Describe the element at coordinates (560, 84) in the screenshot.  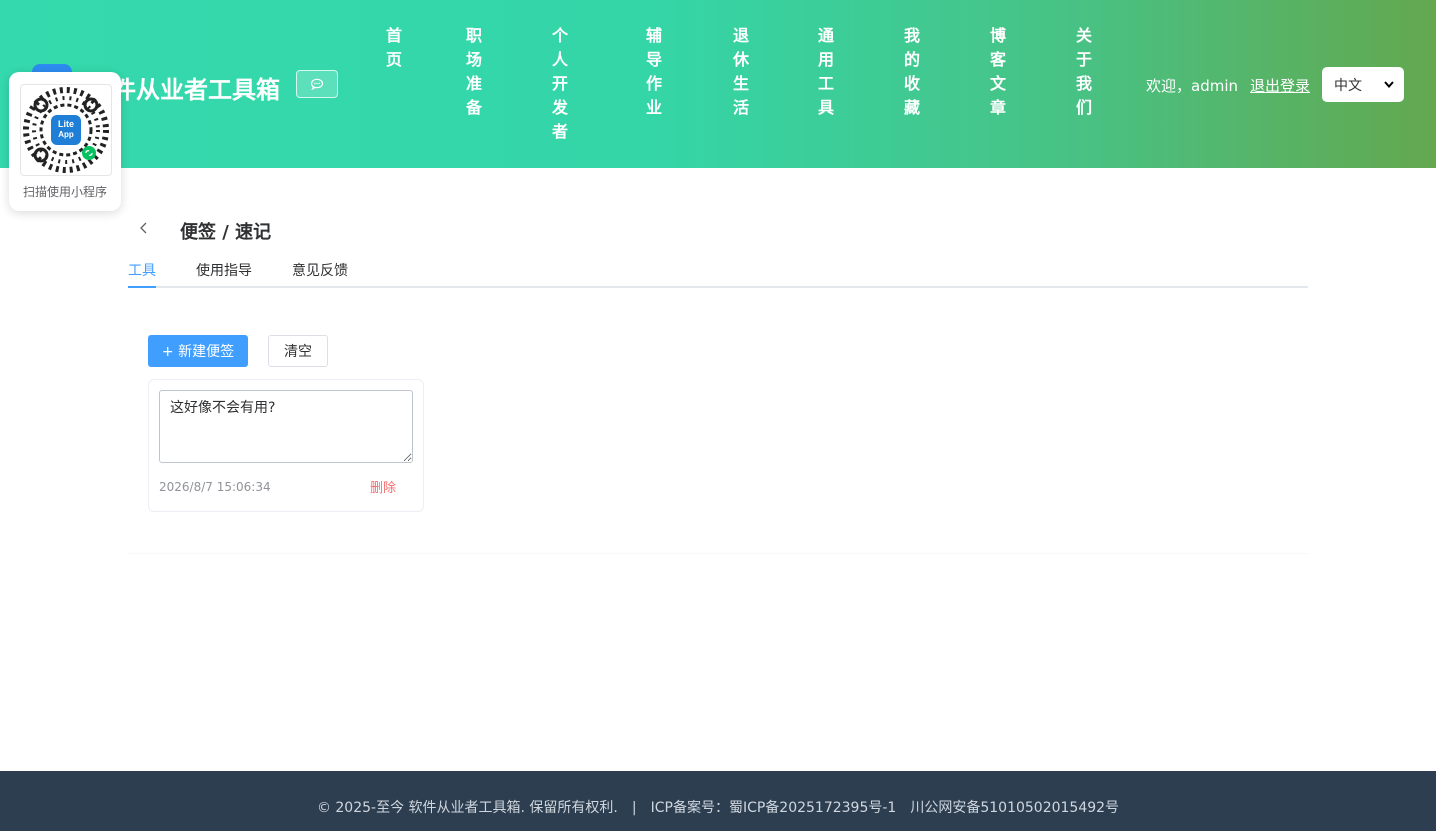
I see `nav-item-indie-dev: 个人开发者` at that location.